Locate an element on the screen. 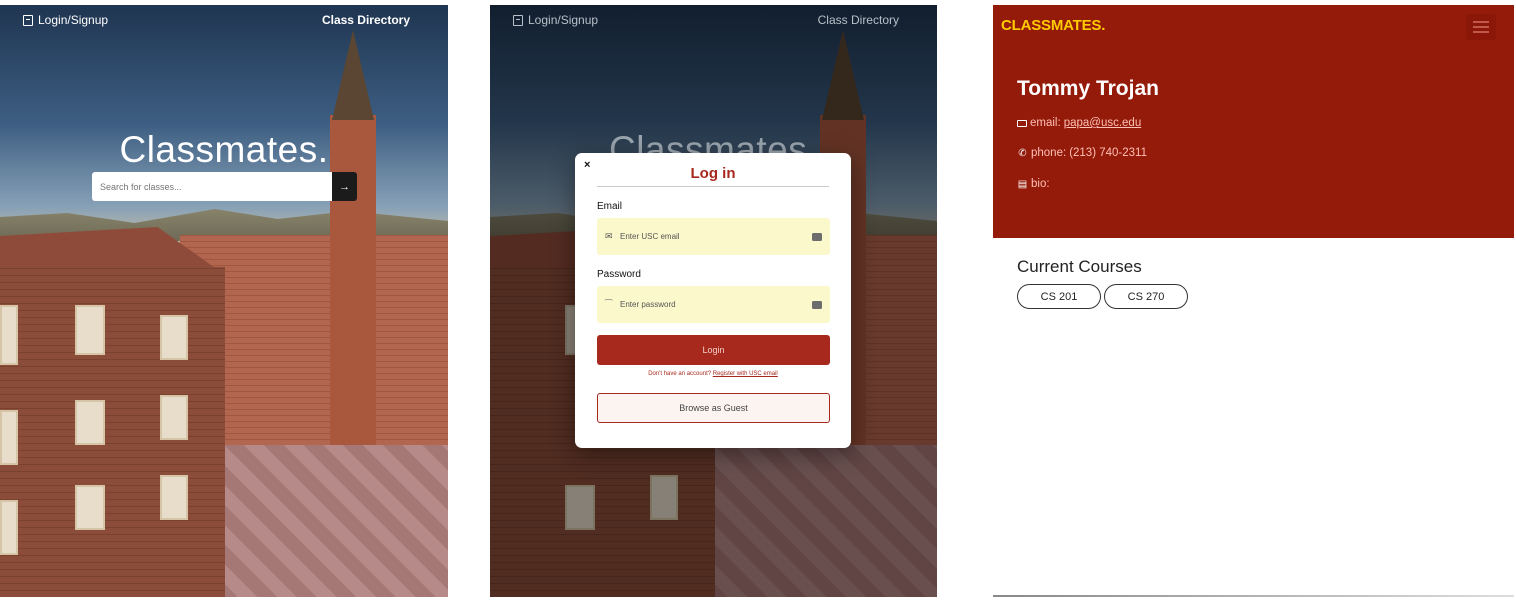  arrow-right-icon: → is located at coordinates (344, 186).